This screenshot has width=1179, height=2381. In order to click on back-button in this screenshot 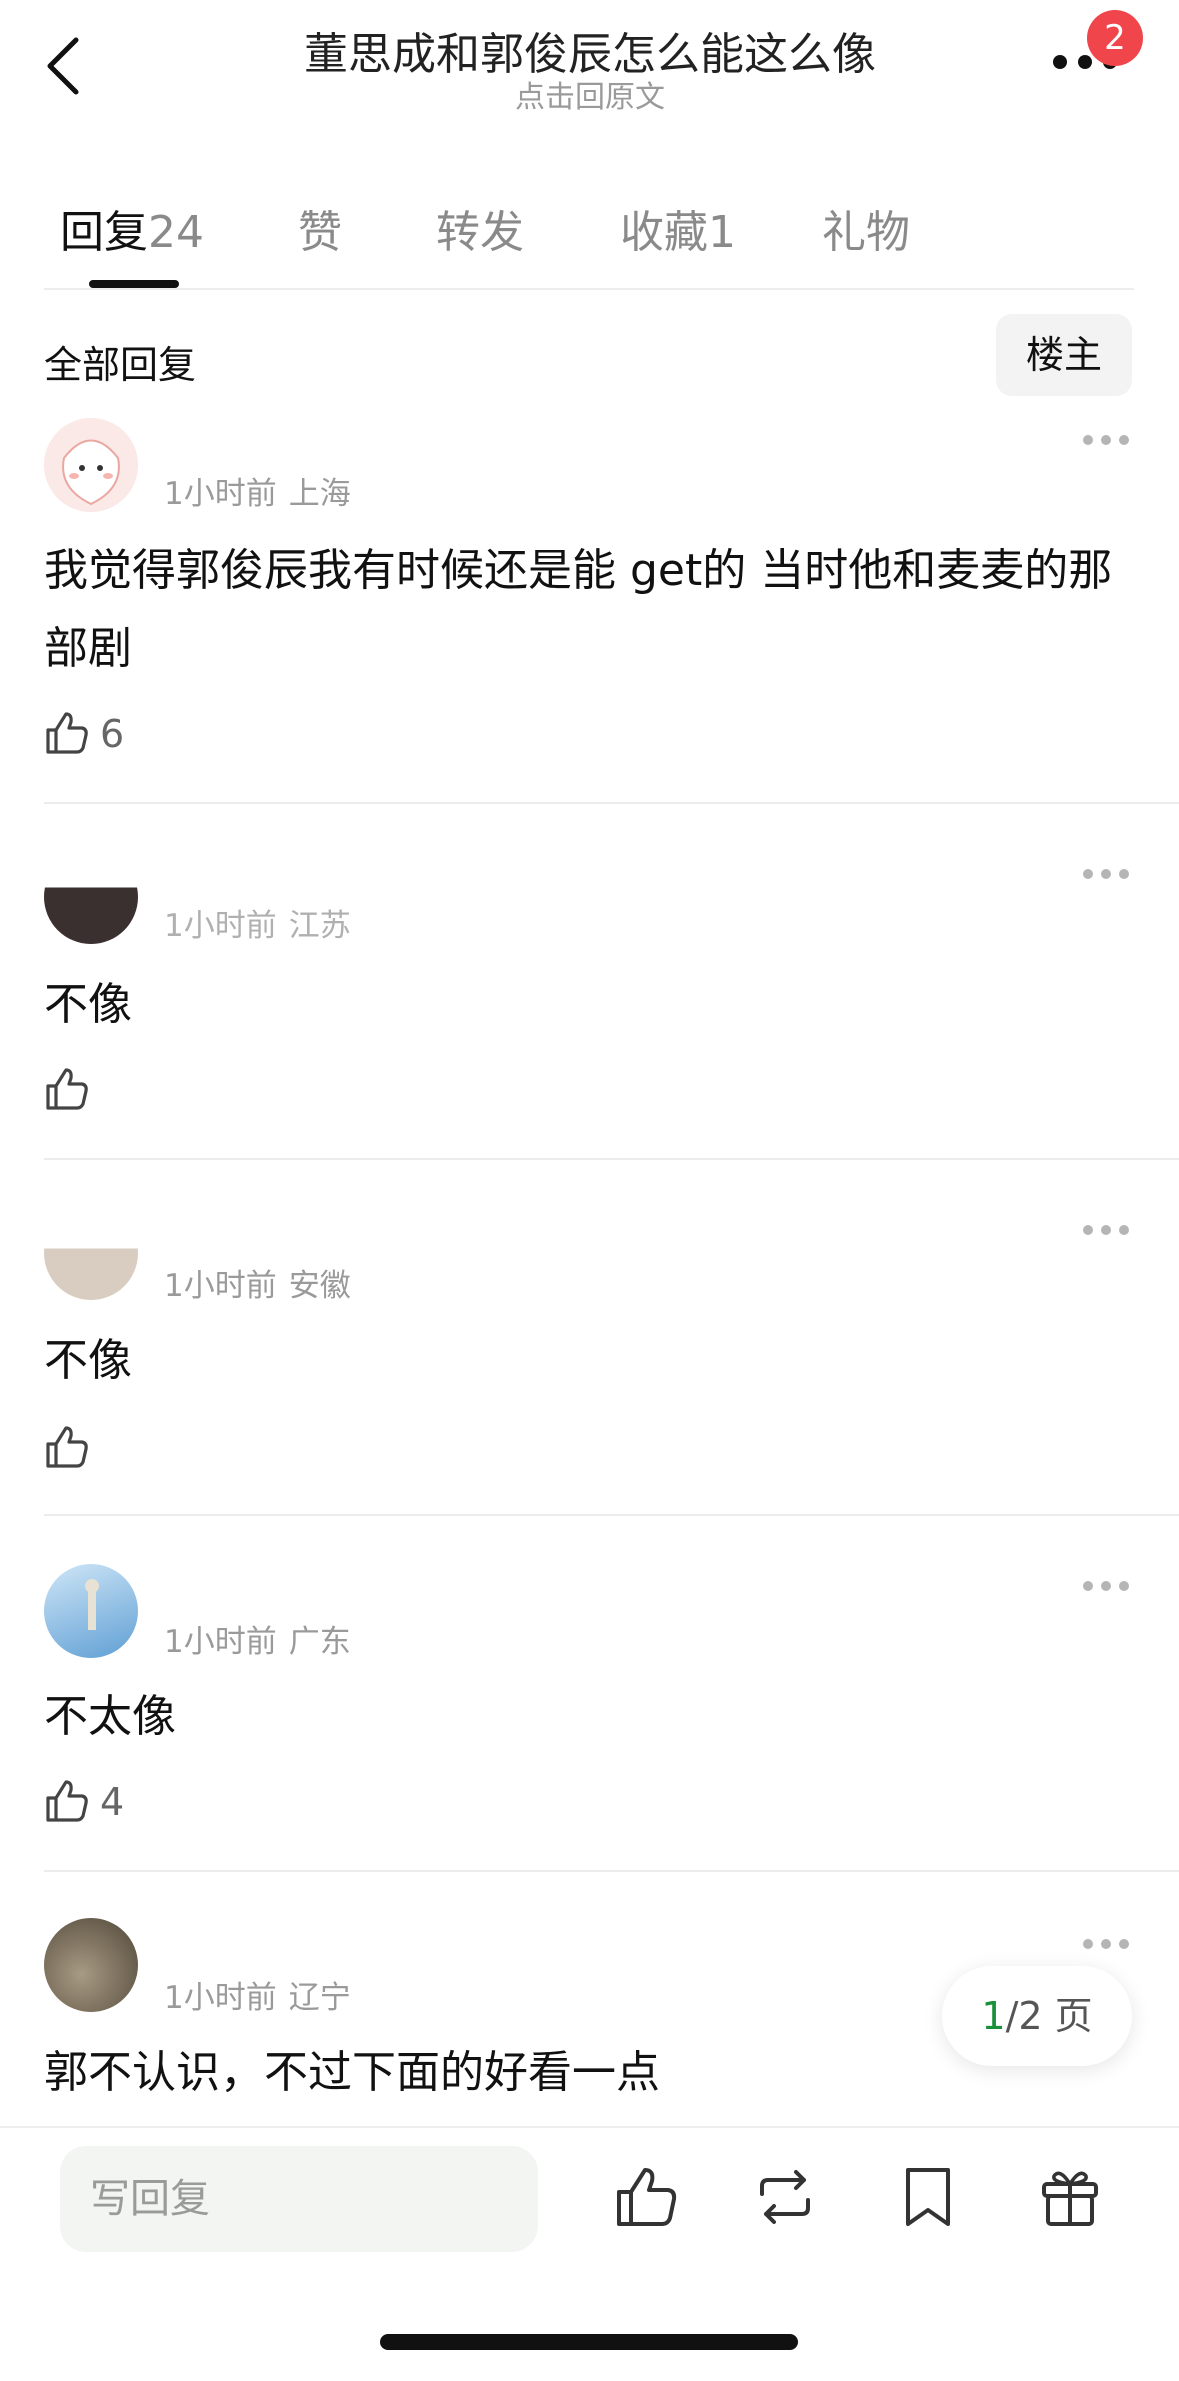, I will do `click(66, 66)`.